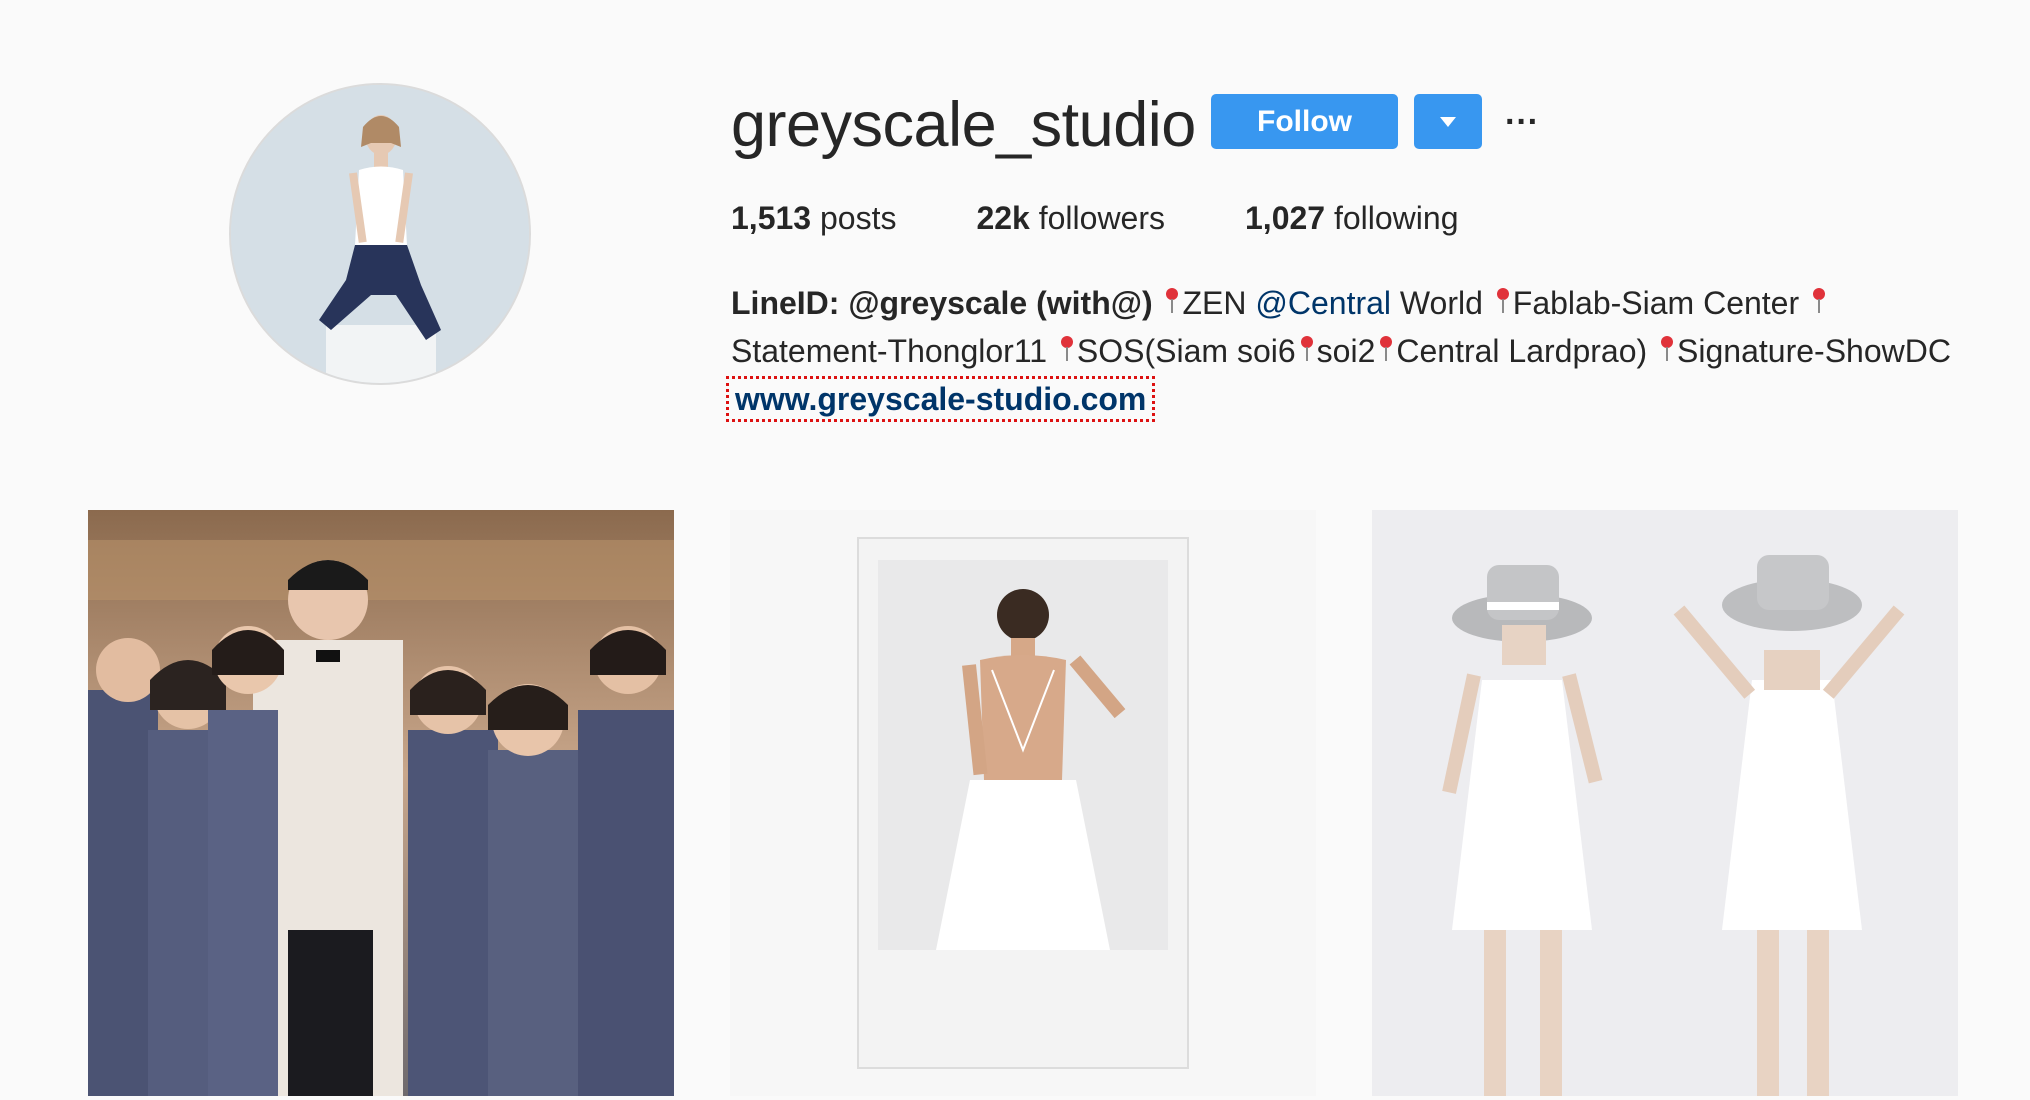 This screenshot has height=1100, width=2030. I want to click on followers-label: followers, so click(1102, 218).